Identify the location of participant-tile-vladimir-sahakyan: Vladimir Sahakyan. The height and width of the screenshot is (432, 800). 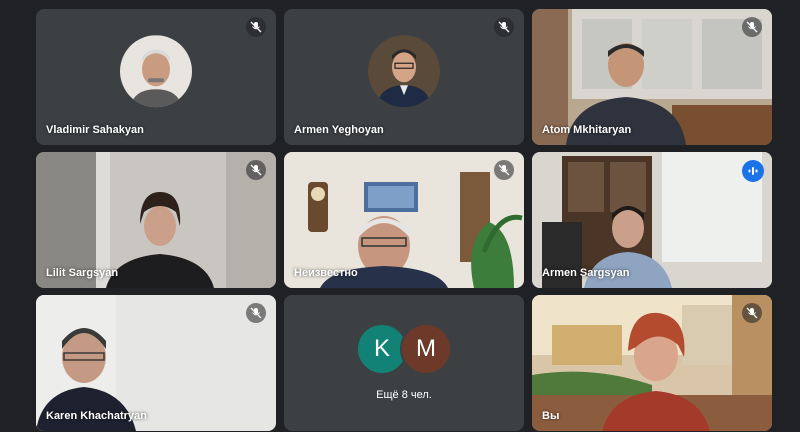
(156, 77).